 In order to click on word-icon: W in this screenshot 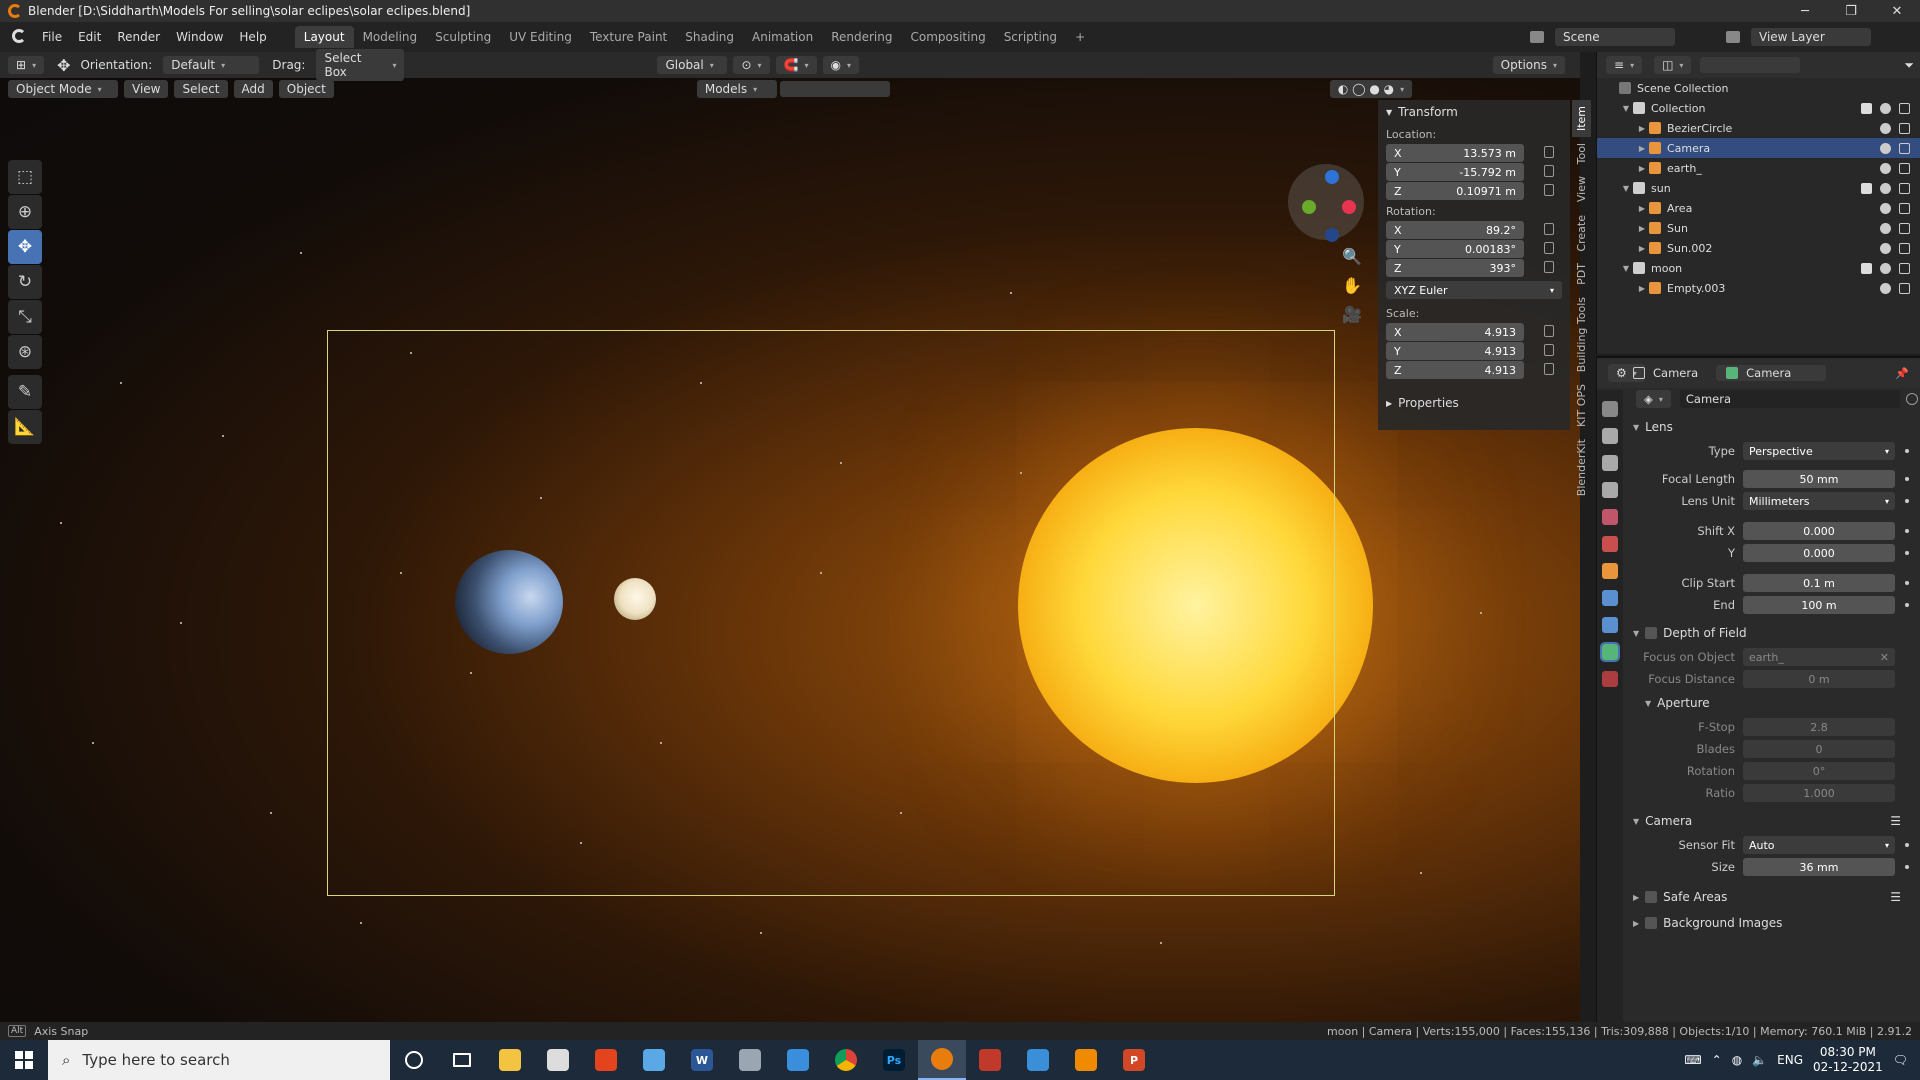, I will do `click(702, 1060)`.